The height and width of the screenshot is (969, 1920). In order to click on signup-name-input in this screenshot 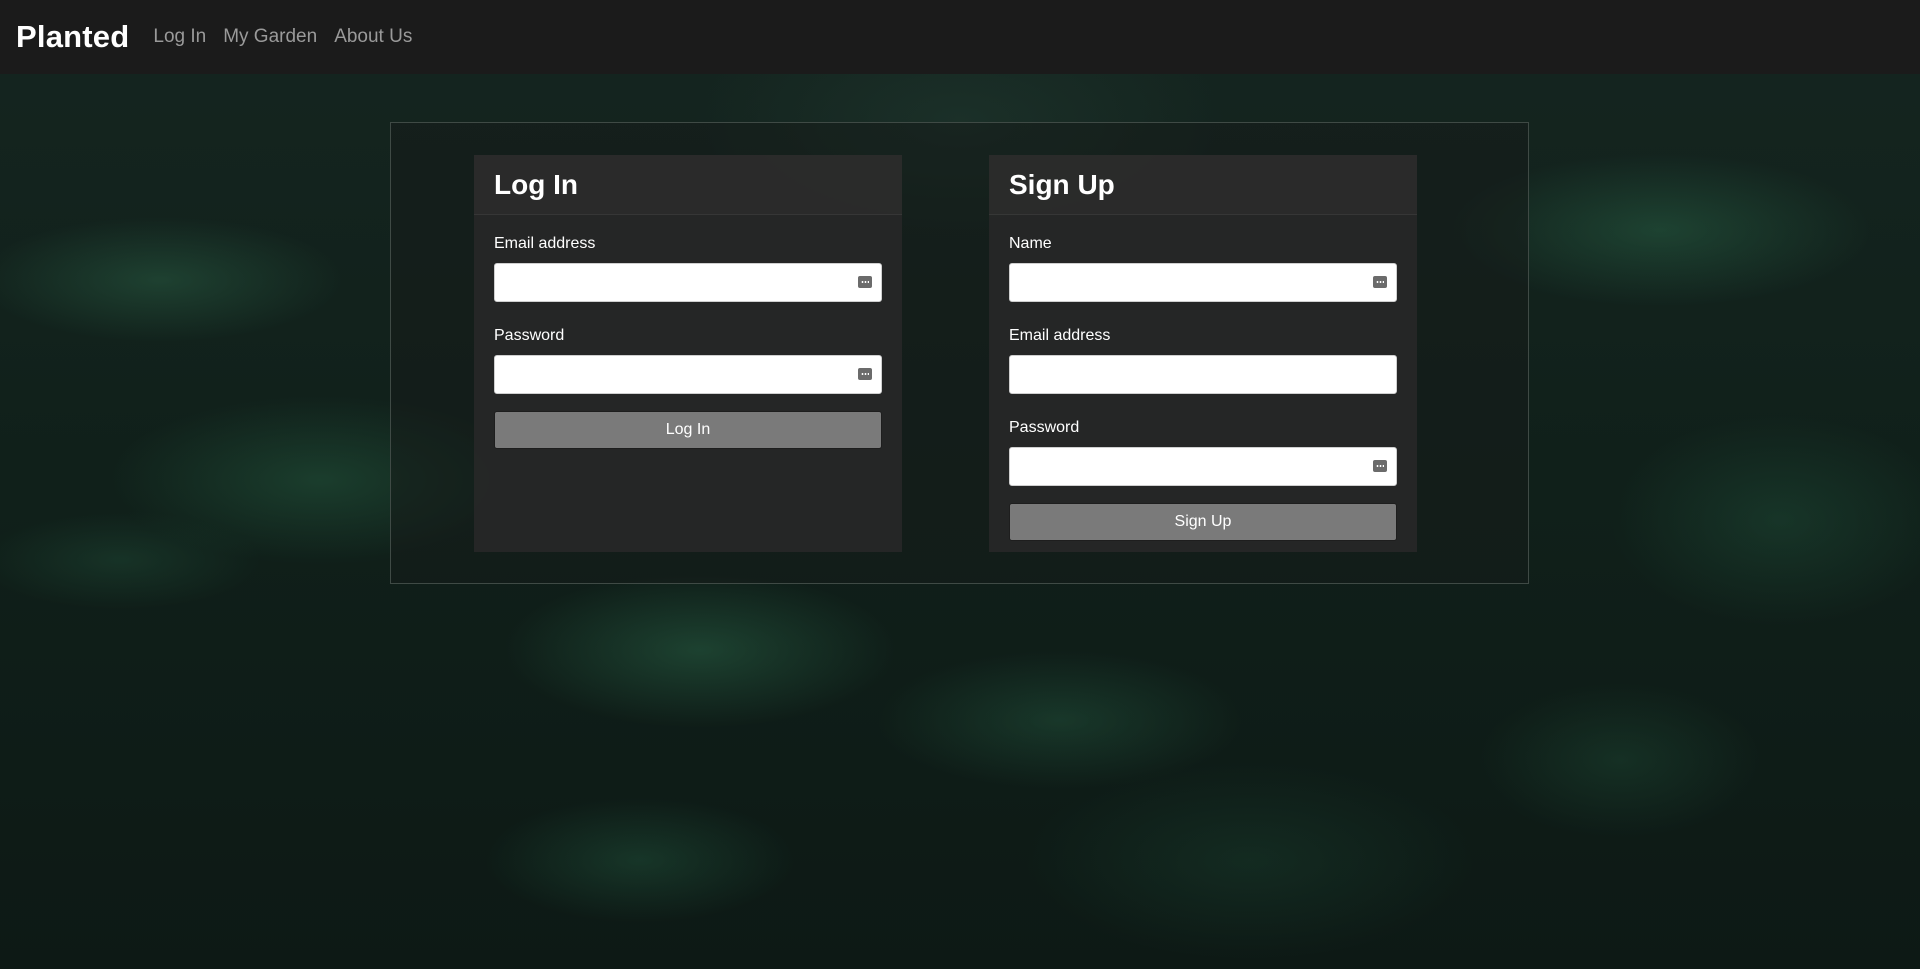, I will do `click(1203, 282)`.